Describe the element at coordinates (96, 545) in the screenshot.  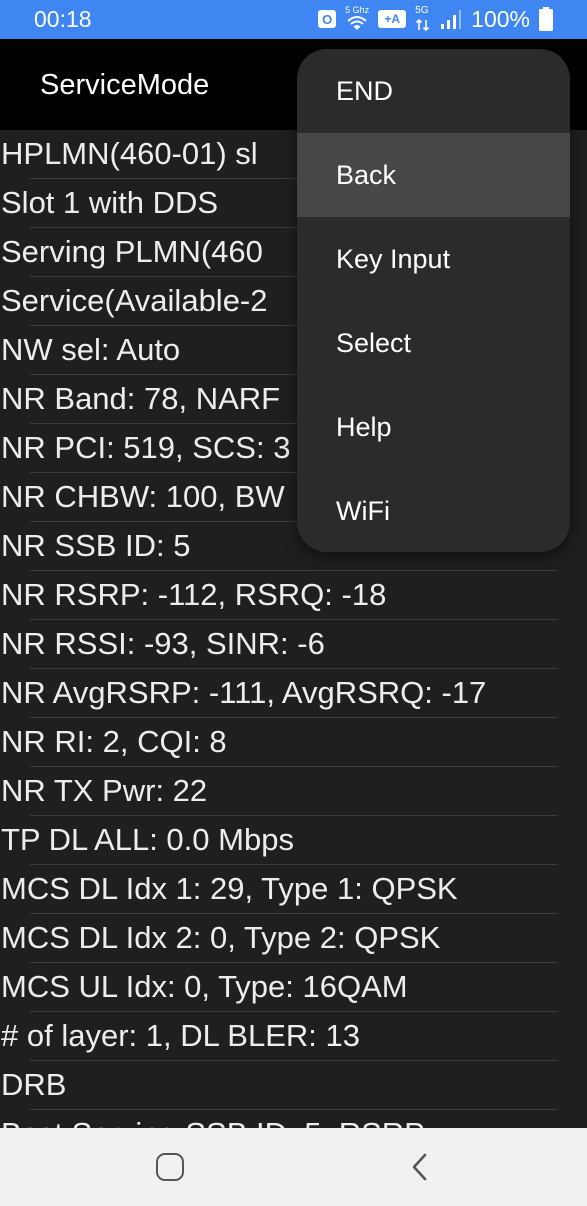
I see `info-line-text: NR SSB ID: 5` at that location.